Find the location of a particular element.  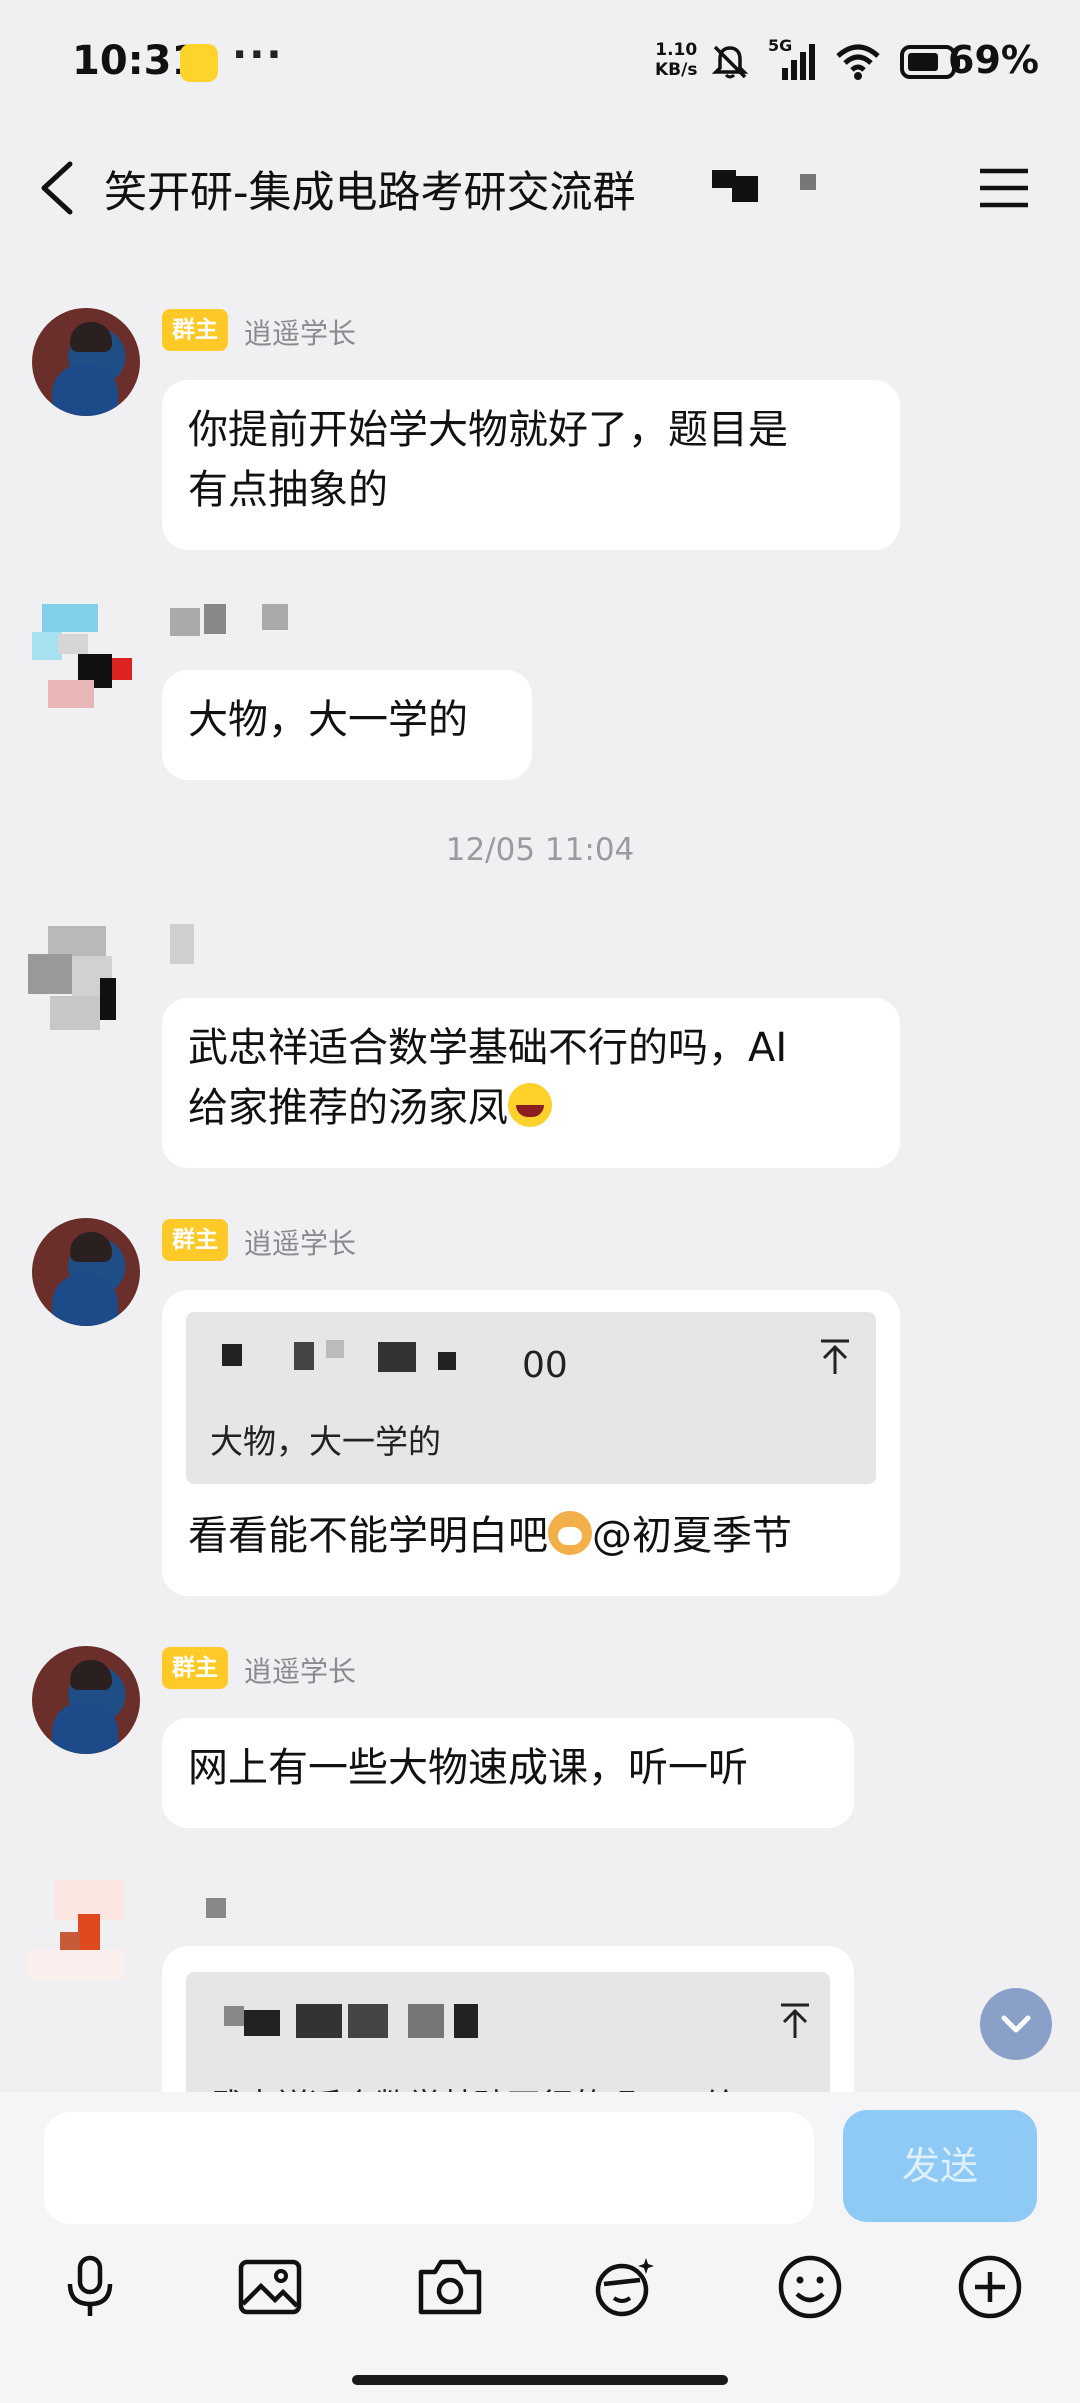

home-indicator is located at coordinates (540, 2380).